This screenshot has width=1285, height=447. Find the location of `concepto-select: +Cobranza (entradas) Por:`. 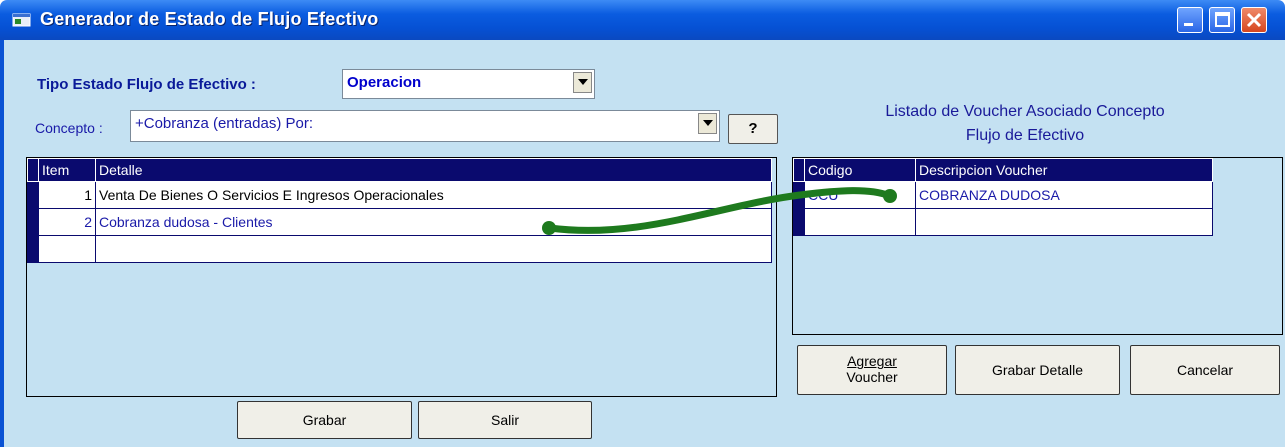

concepto-select: +Cobranza (entradas) Por: is located at coordinates (425, 126).